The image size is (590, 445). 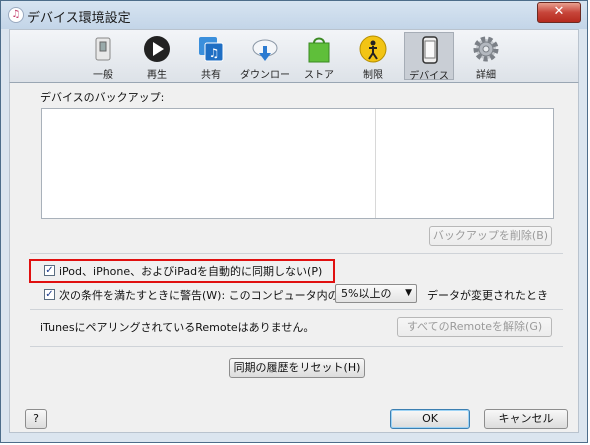 What do you see at coordinates (559, 12) in the screenshot?
I see `close-button: ✕` at bounding box center [559, 12].